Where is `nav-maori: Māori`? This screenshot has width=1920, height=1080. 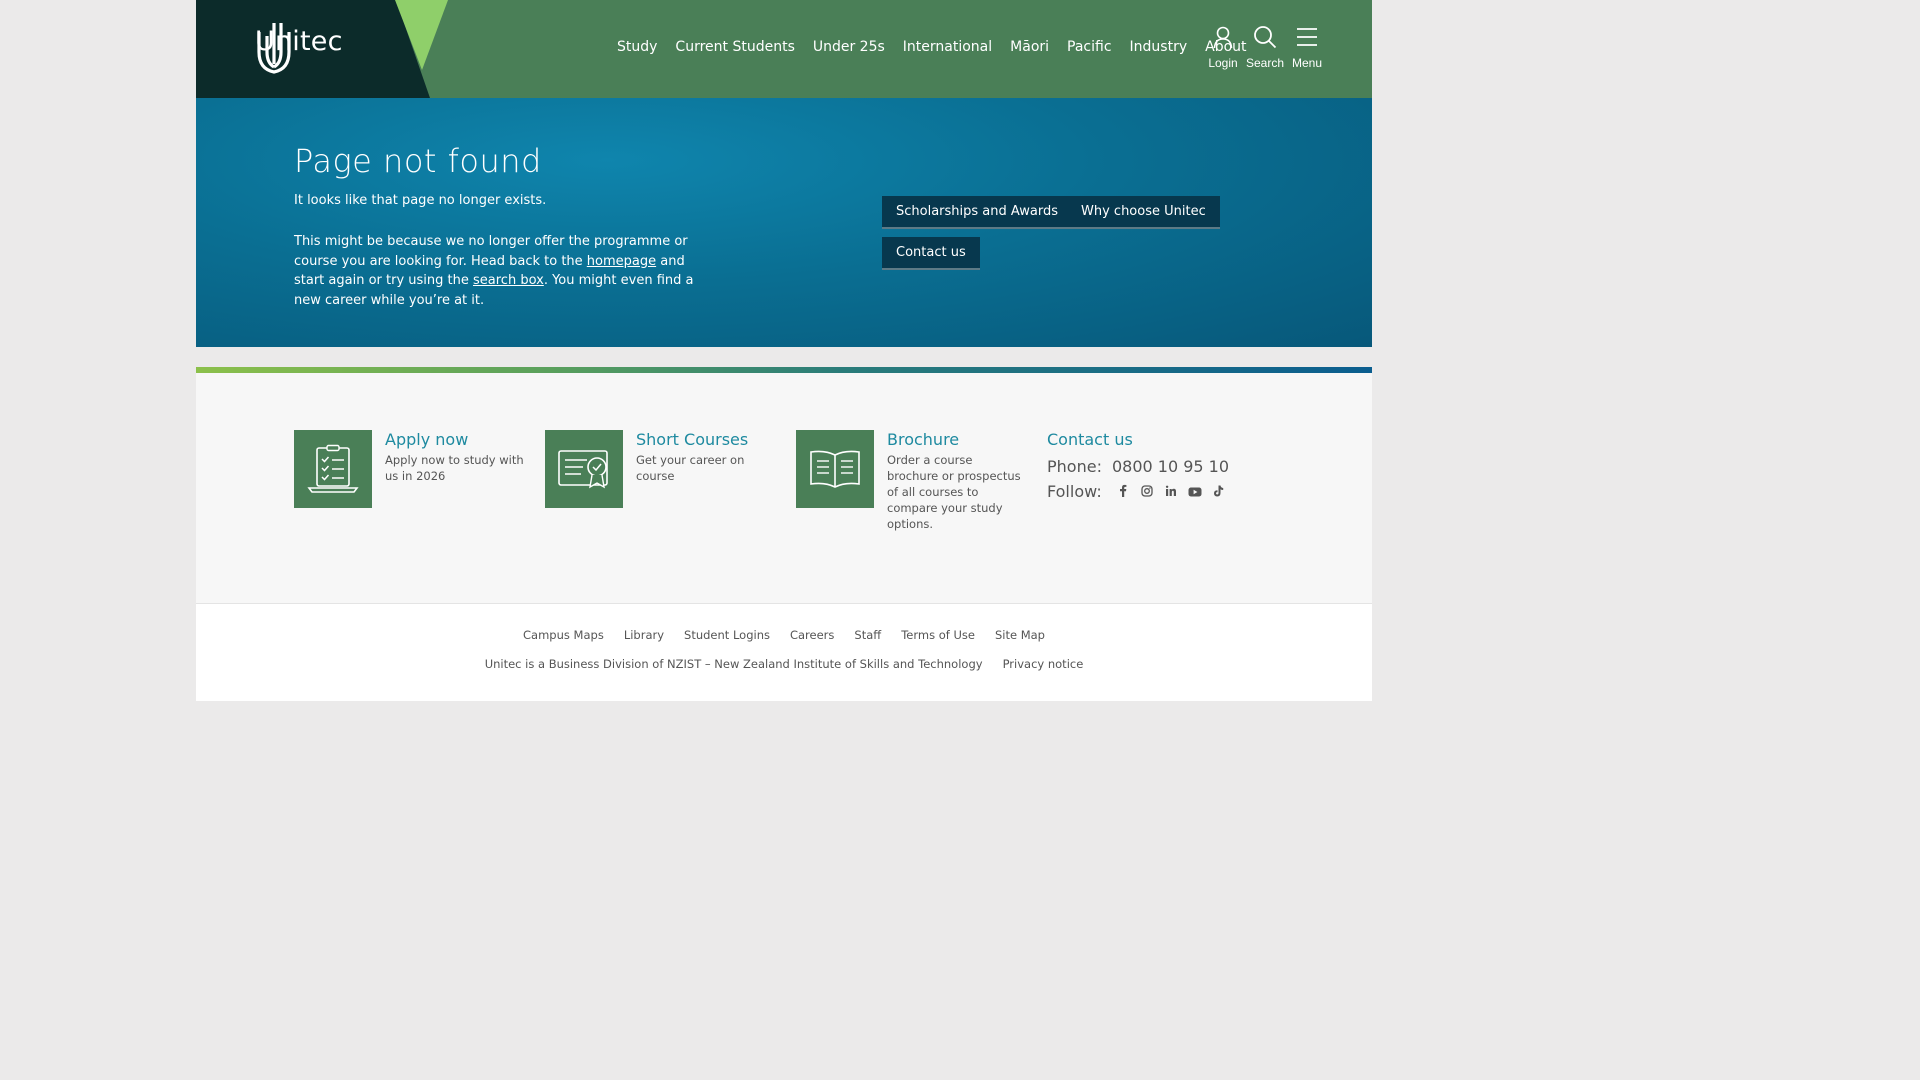 nav-maori: Māori is located at coordinates (1029, 47).